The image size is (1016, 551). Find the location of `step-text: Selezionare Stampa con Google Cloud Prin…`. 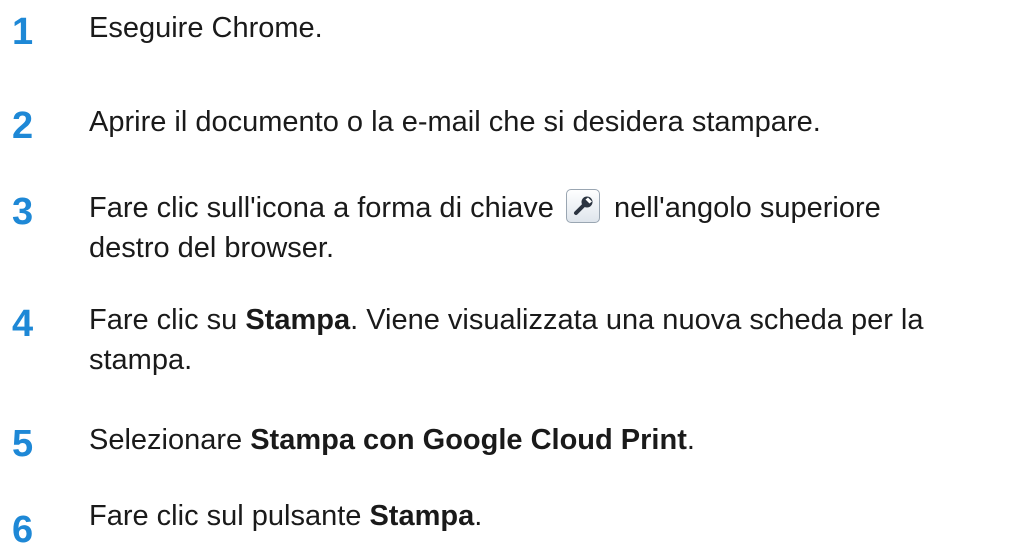

step-text: Selezionare Stampa con Google Cloud Prin… is located at coordinates (549, 440).